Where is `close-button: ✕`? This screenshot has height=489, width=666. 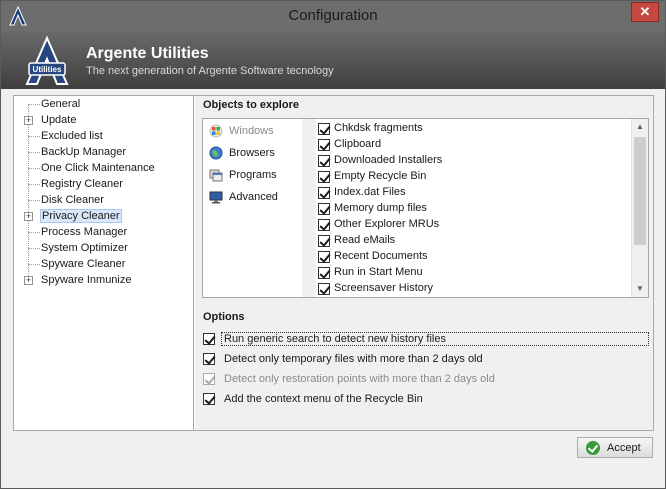 close-button: ✕ is located at coordinates (645, 12).